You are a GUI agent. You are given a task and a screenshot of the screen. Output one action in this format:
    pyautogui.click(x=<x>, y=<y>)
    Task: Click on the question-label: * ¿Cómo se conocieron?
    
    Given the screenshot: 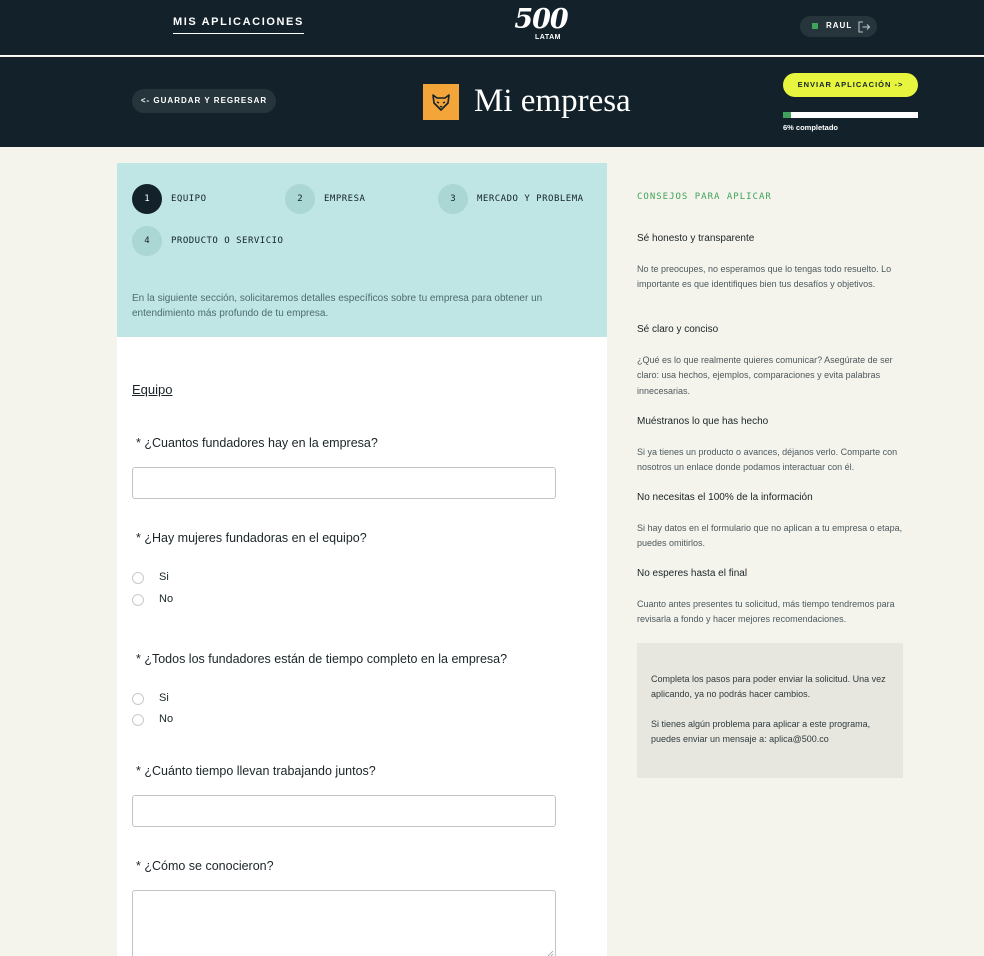 What is the action you would take?
    pyautogui.click(x=205, y=866)
    